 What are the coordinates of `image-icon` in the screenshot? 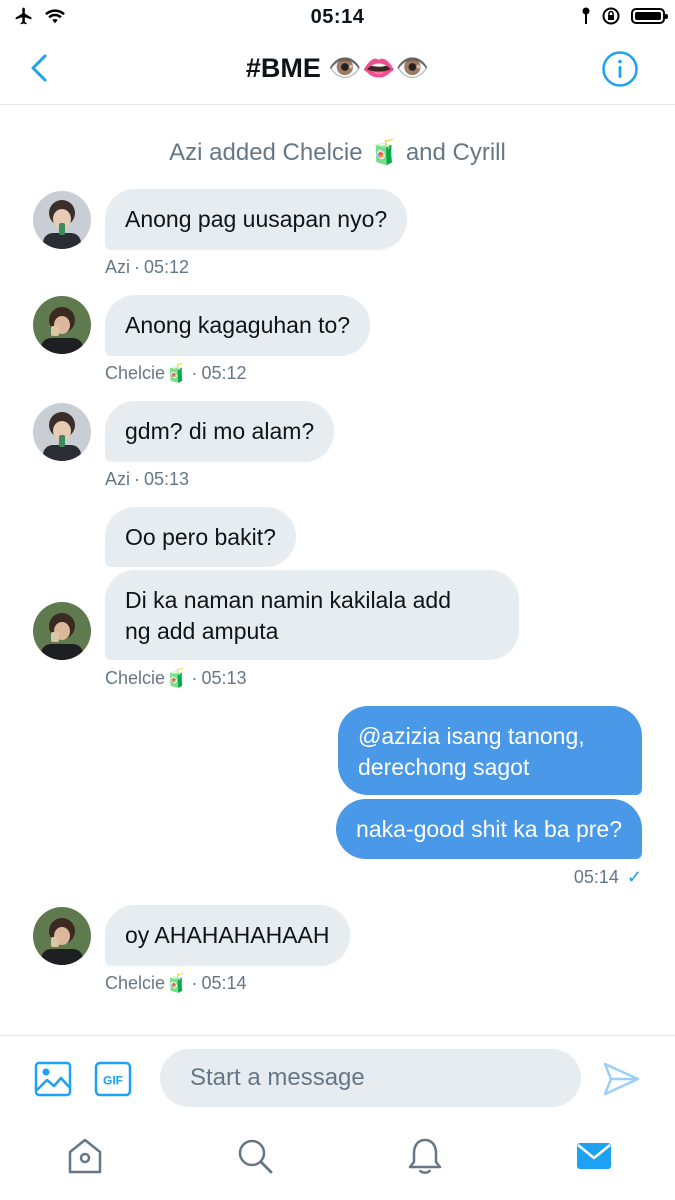 It's located at (53, 1079).